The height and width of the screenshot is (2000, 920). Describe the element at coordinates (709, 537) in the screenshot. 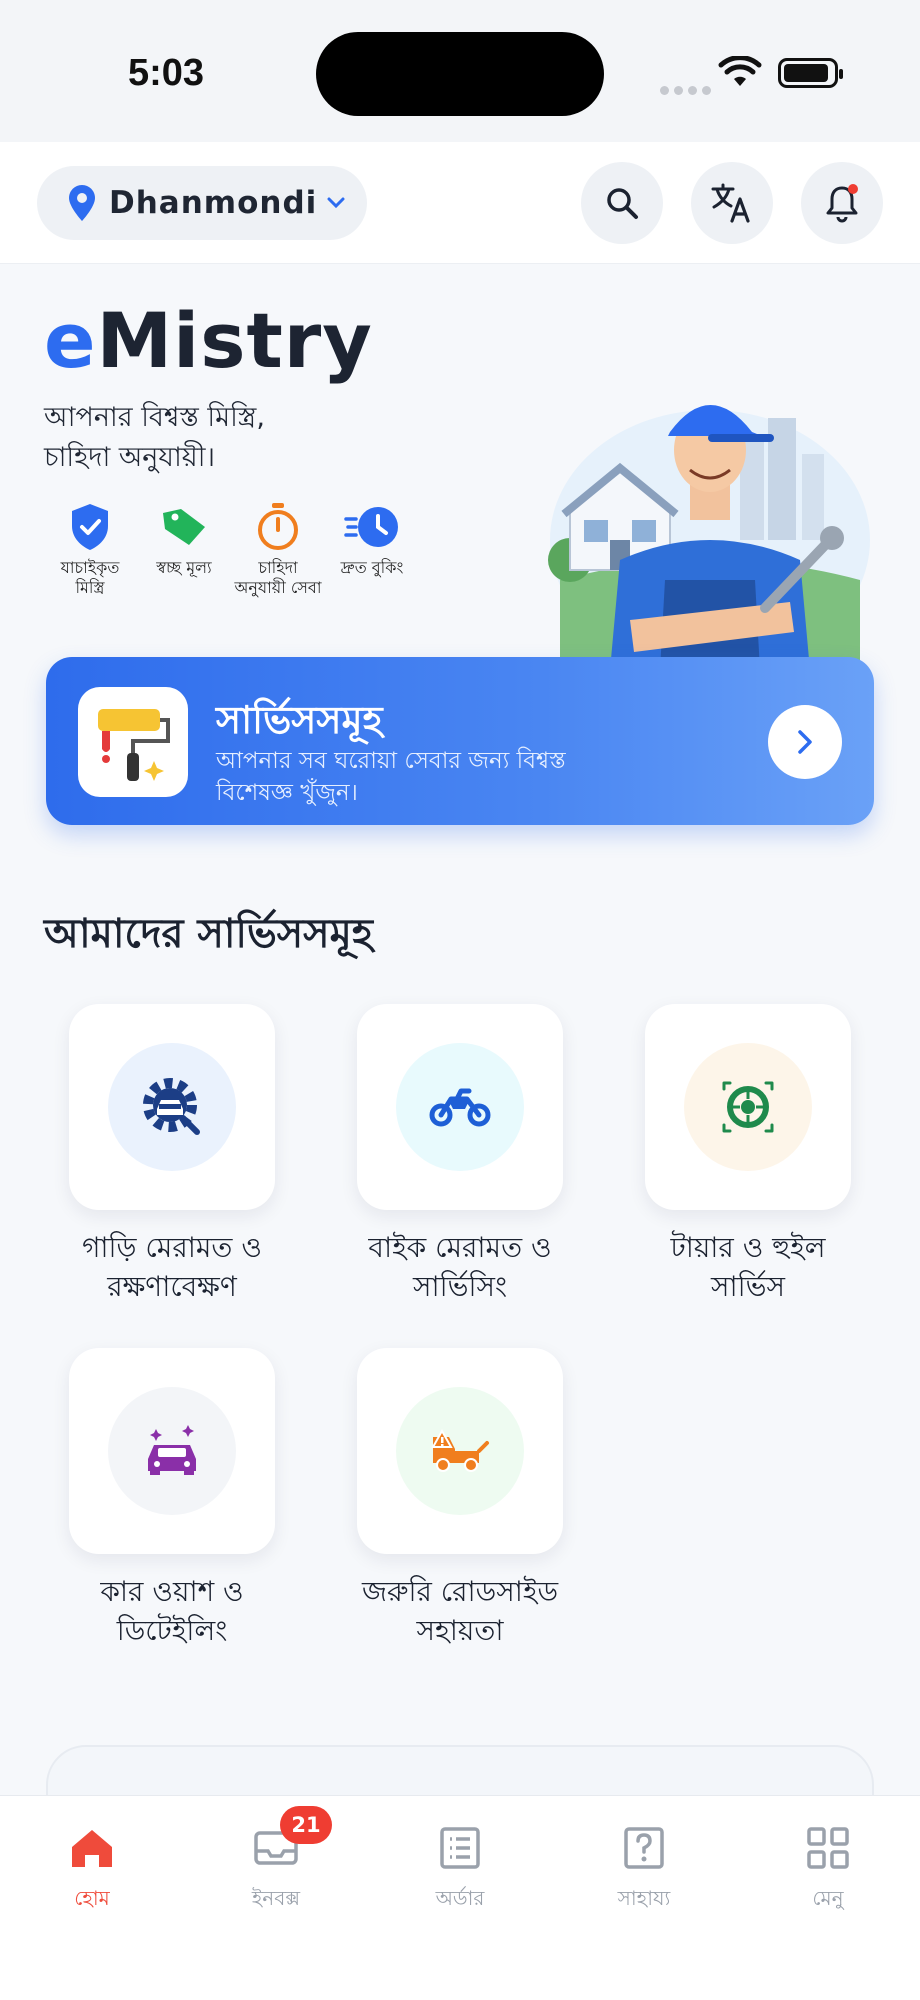

I see `mechanic-illustration` at that location.